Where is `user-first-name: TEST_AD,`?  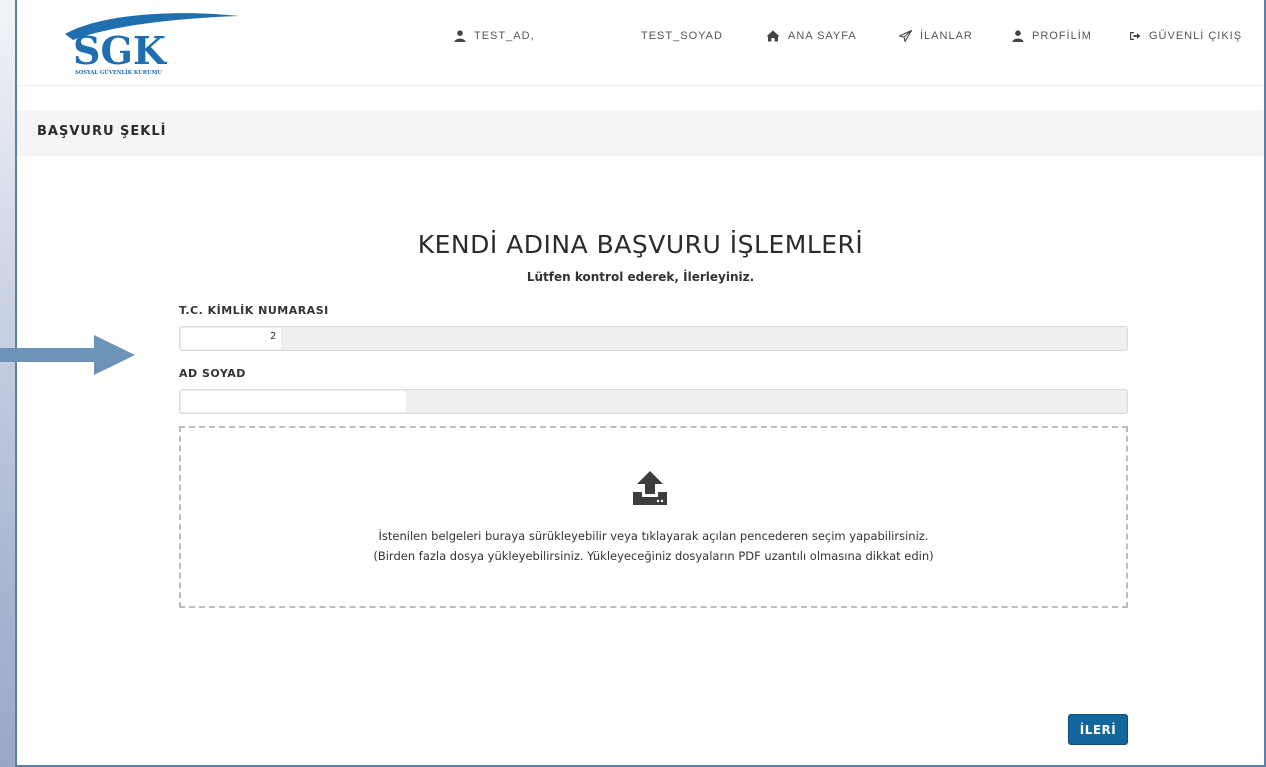 user-first-name: TEST_AD, is located at coordinates (504, 36).